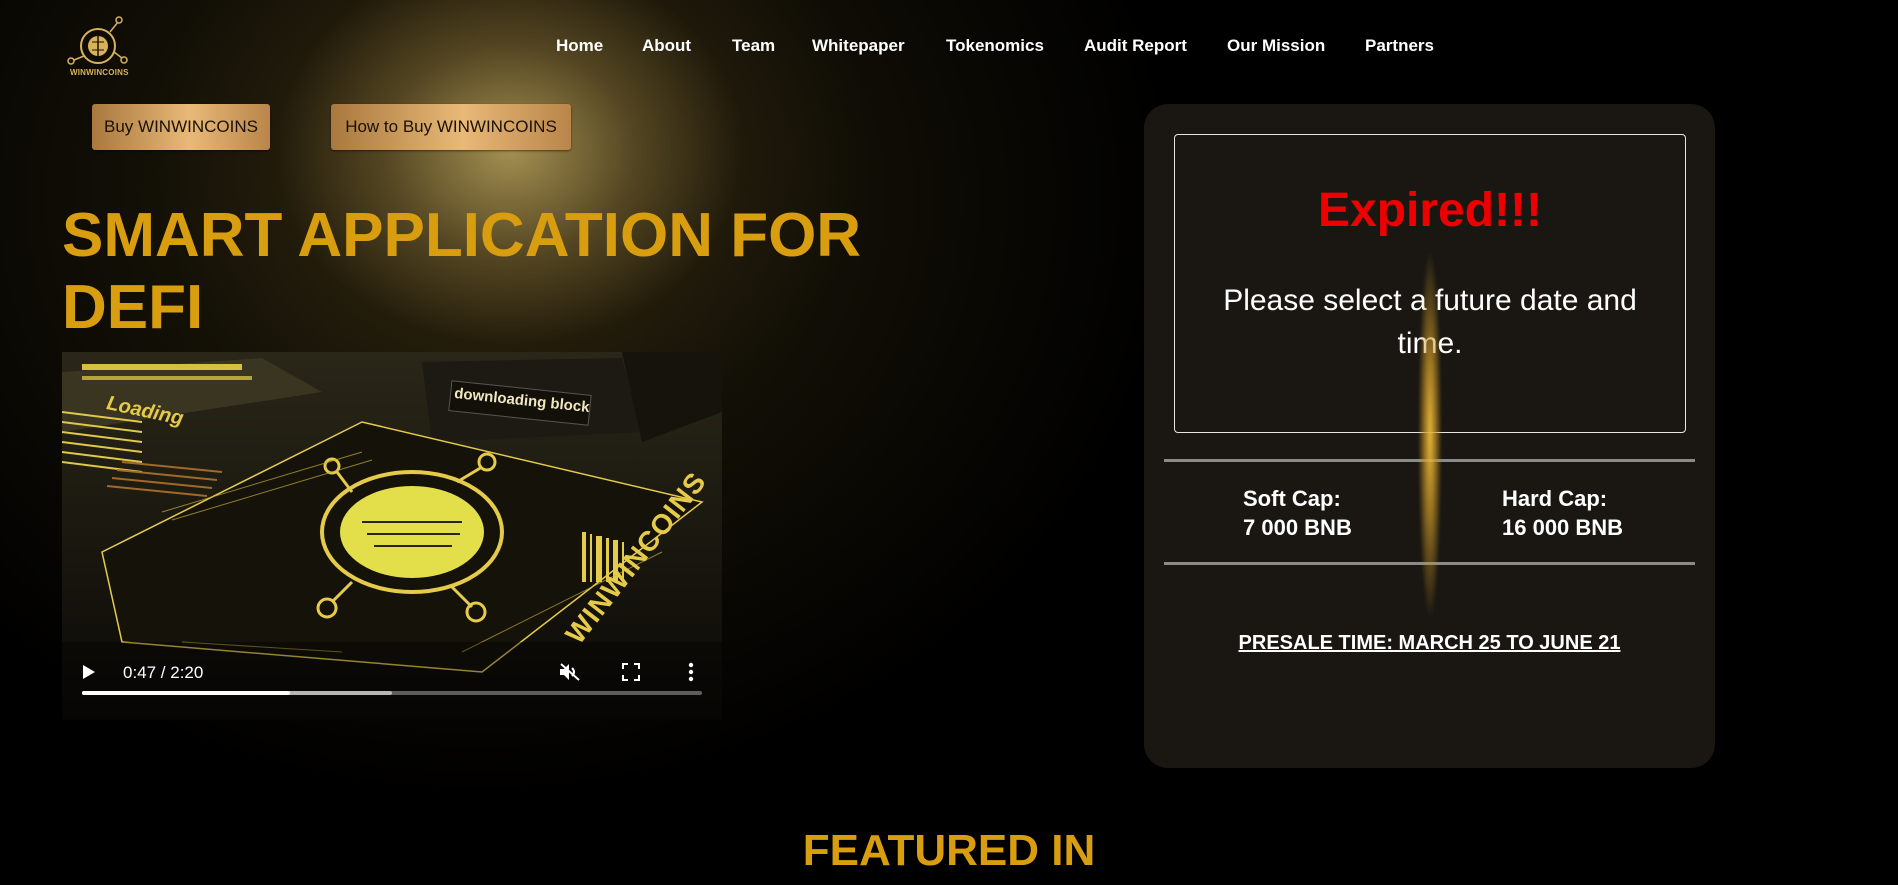 The height and width of the screenshot is (885, 1898). Describe the element at coordinates (1555, 498) in the screenshot. I see `hard-cap-label: Hard Cap:` at that location.